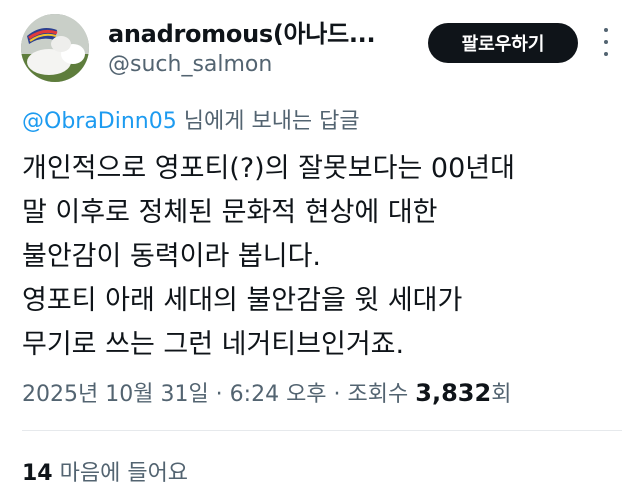 This screenshot has height=502, width=640. What do you see at coordinates (242, 300) in the screenshot?
I see `tweet-body-line: 영포티 아래 세대의 불안감을 윗 세대가` at bounding box center [242, 300].